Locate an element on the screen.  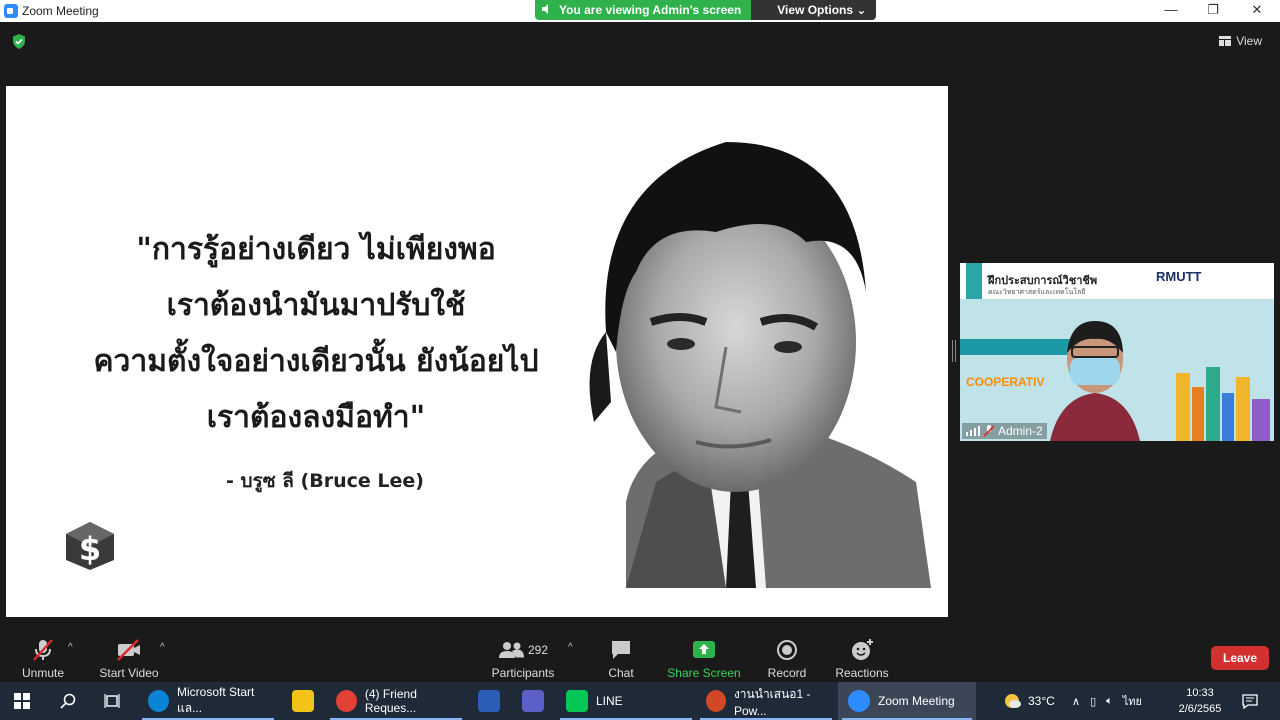
taskbar-item-teams is located at coordinates (532, 701).